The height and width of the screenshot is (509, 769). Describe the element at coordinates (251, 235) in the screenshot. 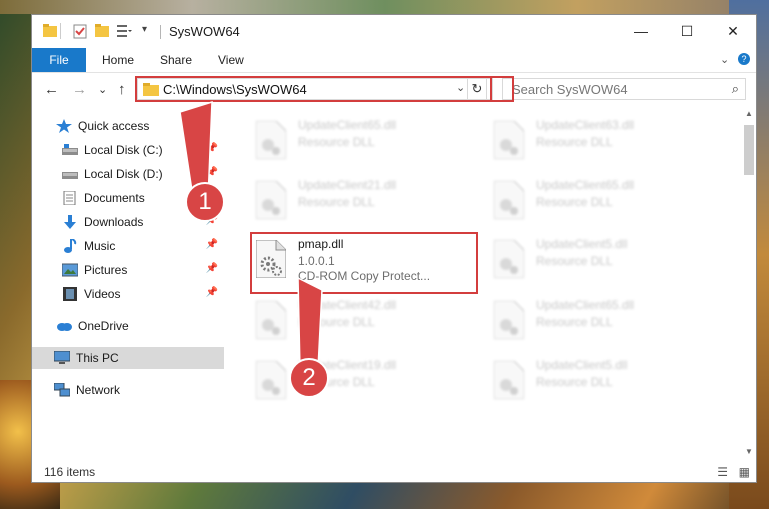

I see `annotation-overlay` at that location.